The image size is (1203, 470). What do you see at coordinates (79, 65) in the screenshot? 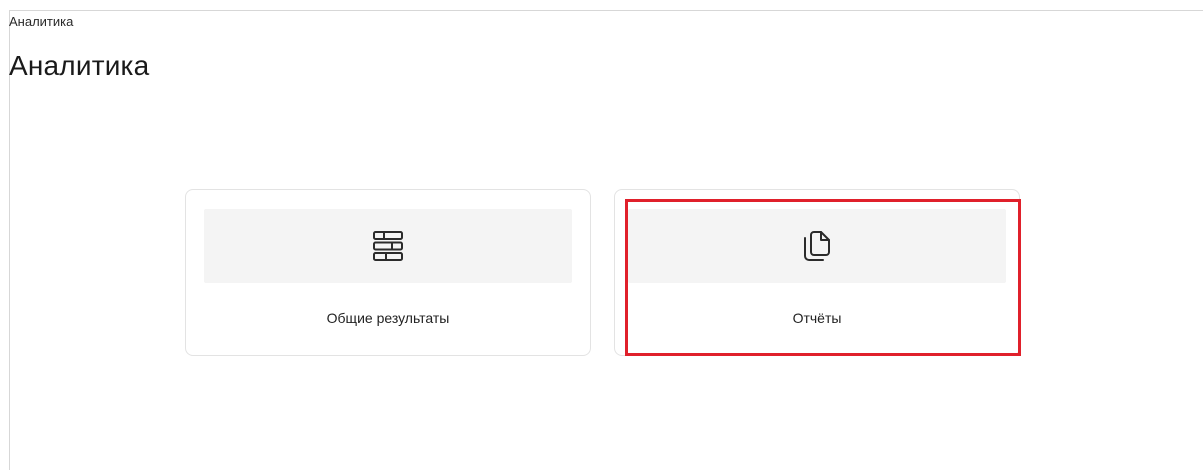
I see `page-title: Аналитика` at bounding box center [79, 65].